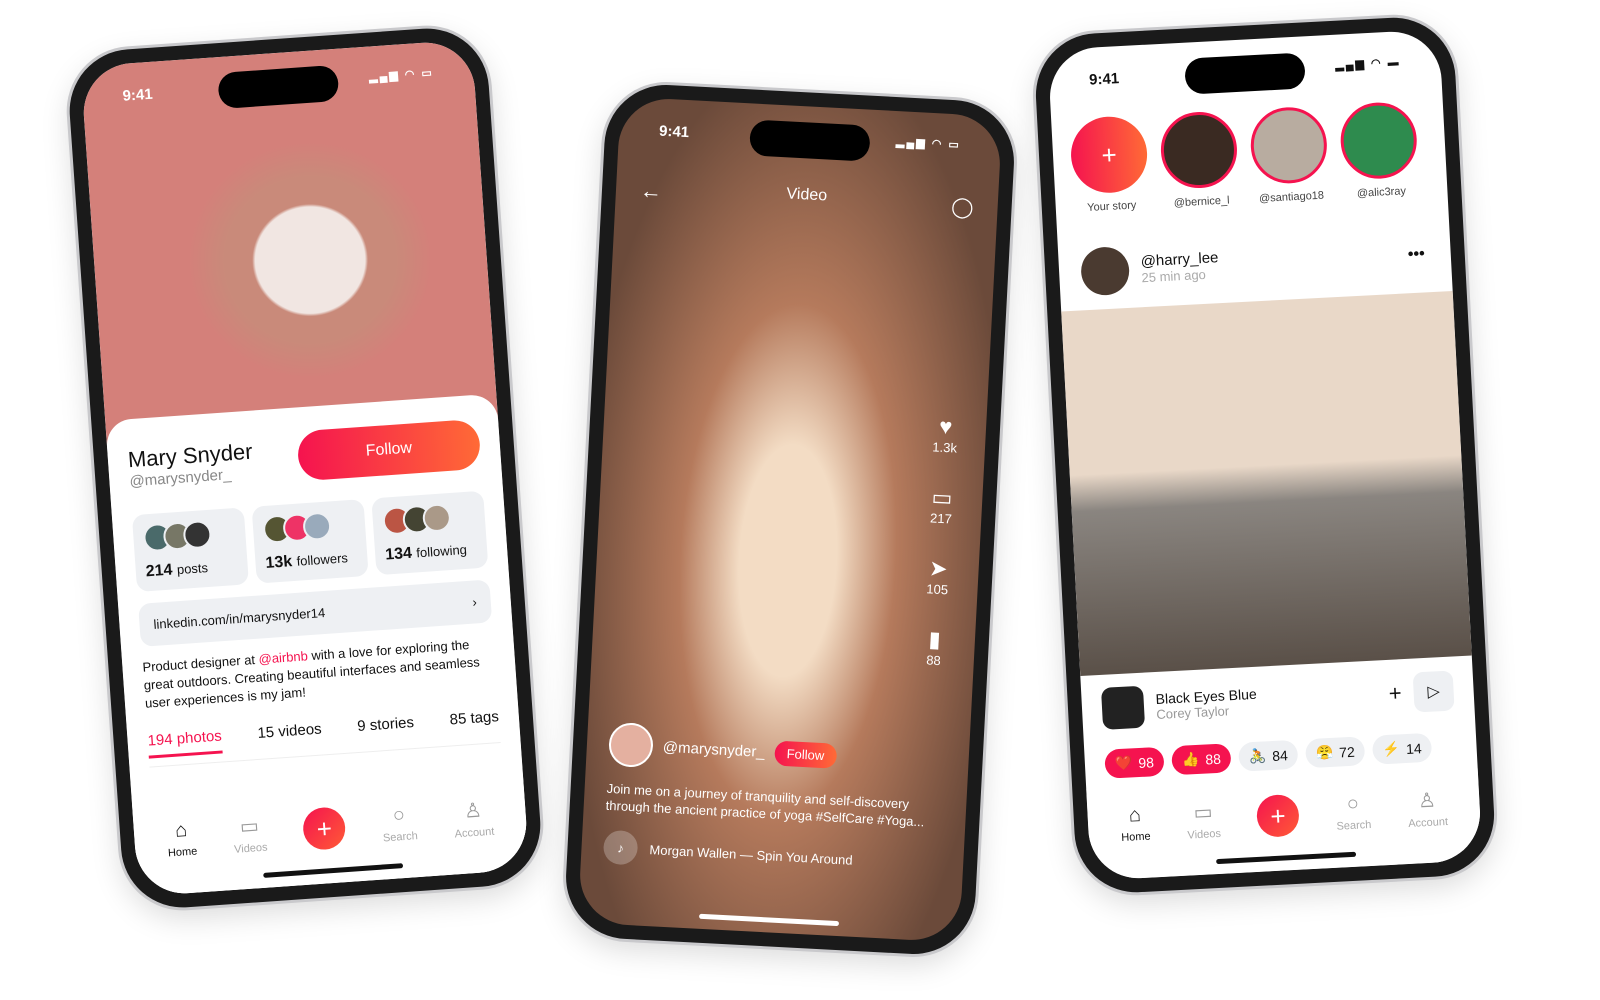 Image resolution: width=1600 pixels, height=1000 pixels. Describe the element at coordinates (807, 195) in the screenshot. I see `screen-title: Video` at that location.